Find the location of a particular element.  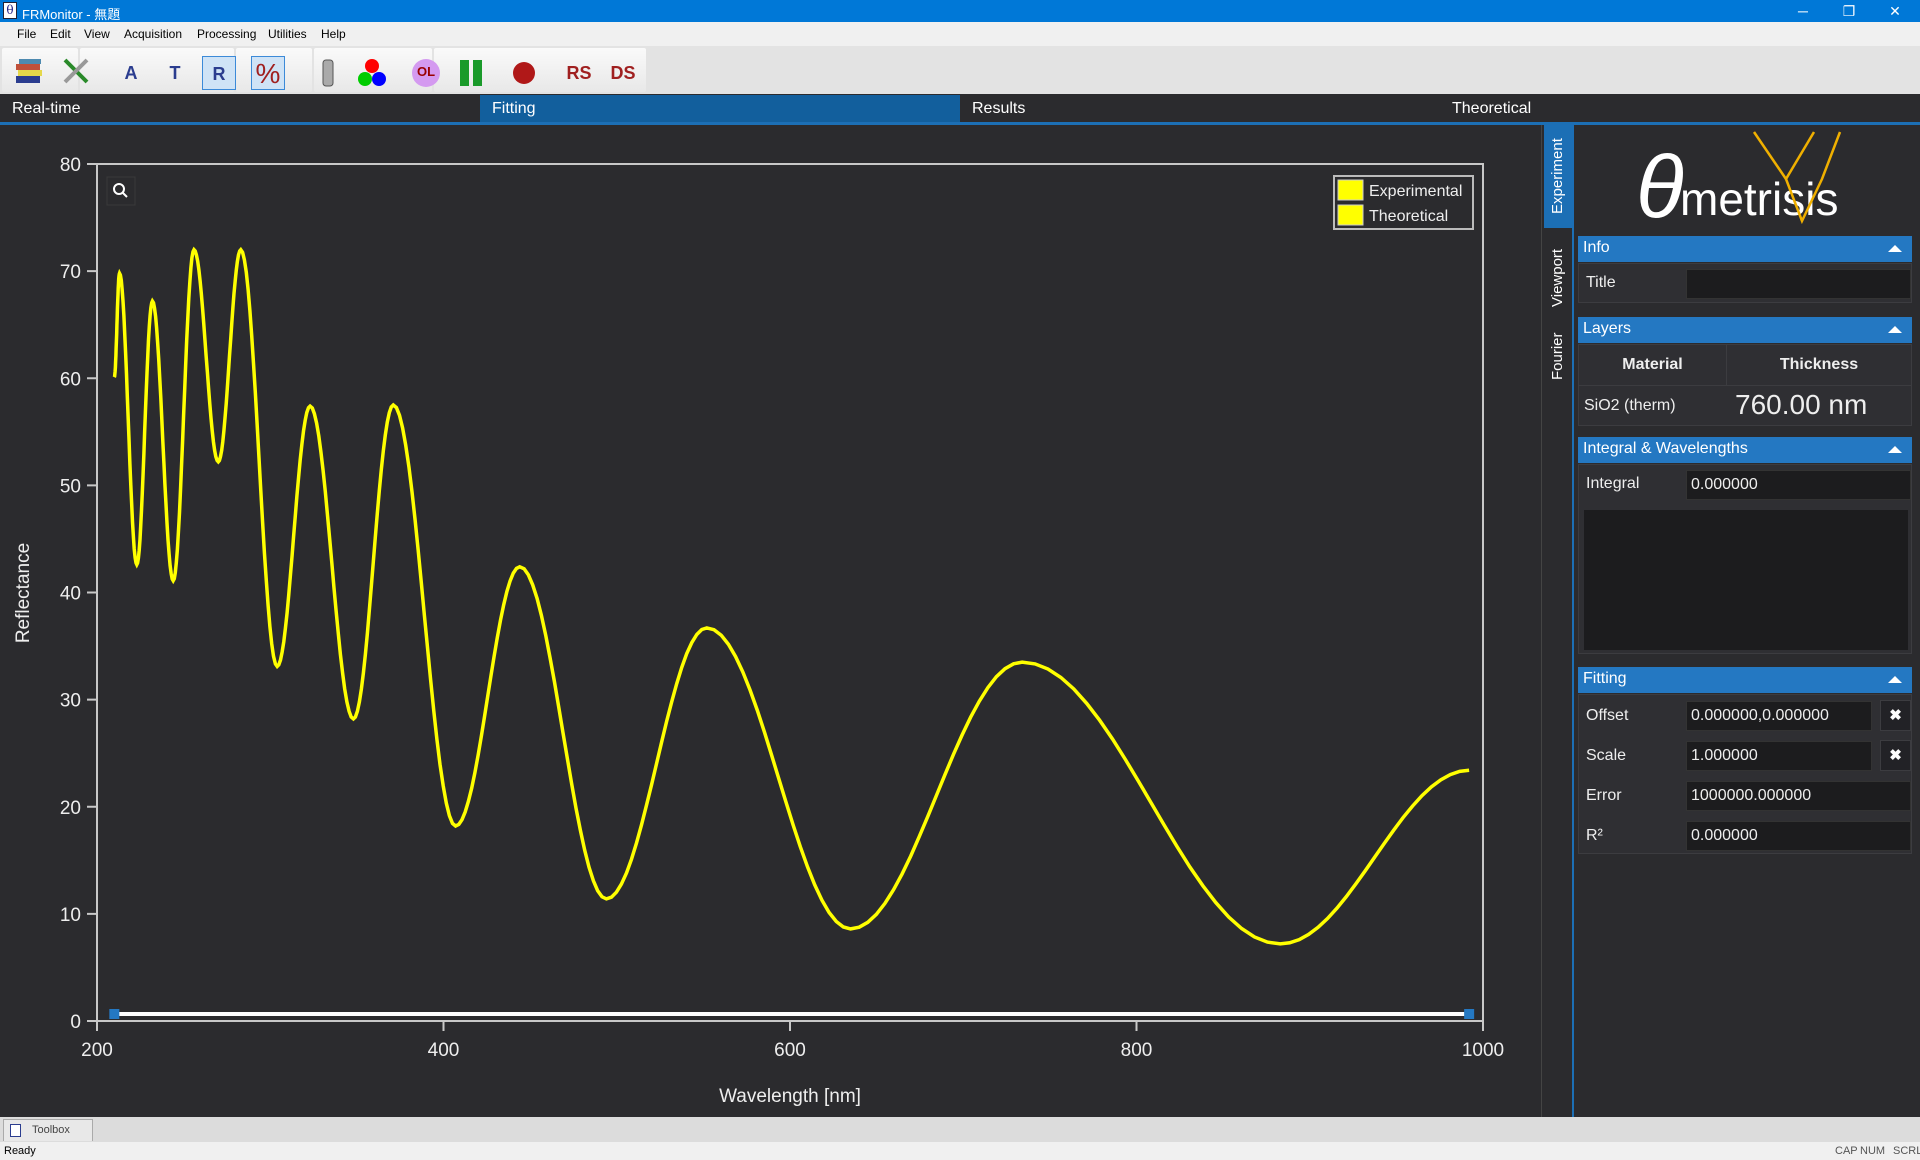

main-tabs: Real-time Fitting Results Theoretical is located at coordinates (960, 110).